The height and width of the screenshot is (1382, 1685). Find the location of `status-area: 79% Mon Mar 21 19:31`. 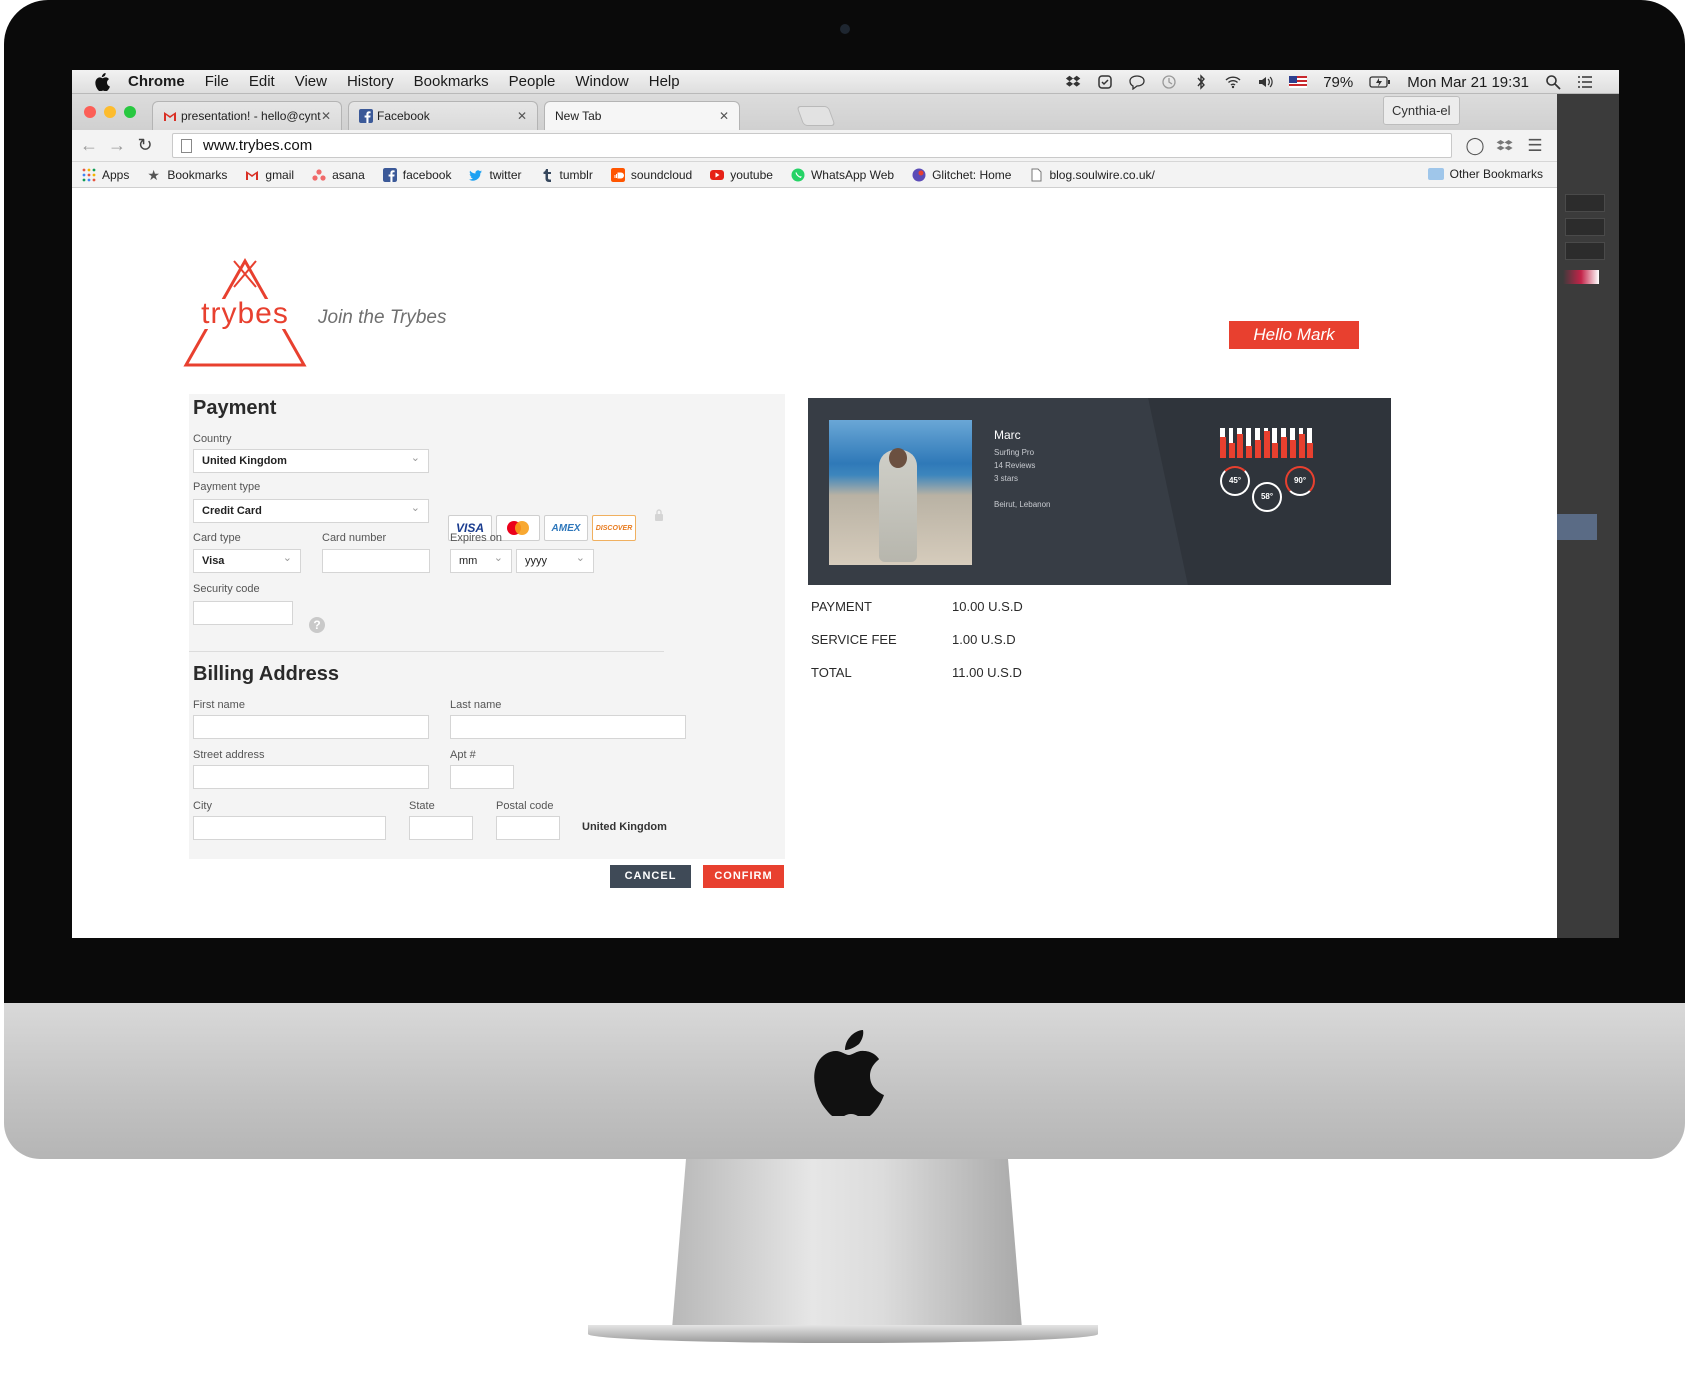

status-area: 79% Mon Mar 21 19:31 is located at coordinates (1329, 82).